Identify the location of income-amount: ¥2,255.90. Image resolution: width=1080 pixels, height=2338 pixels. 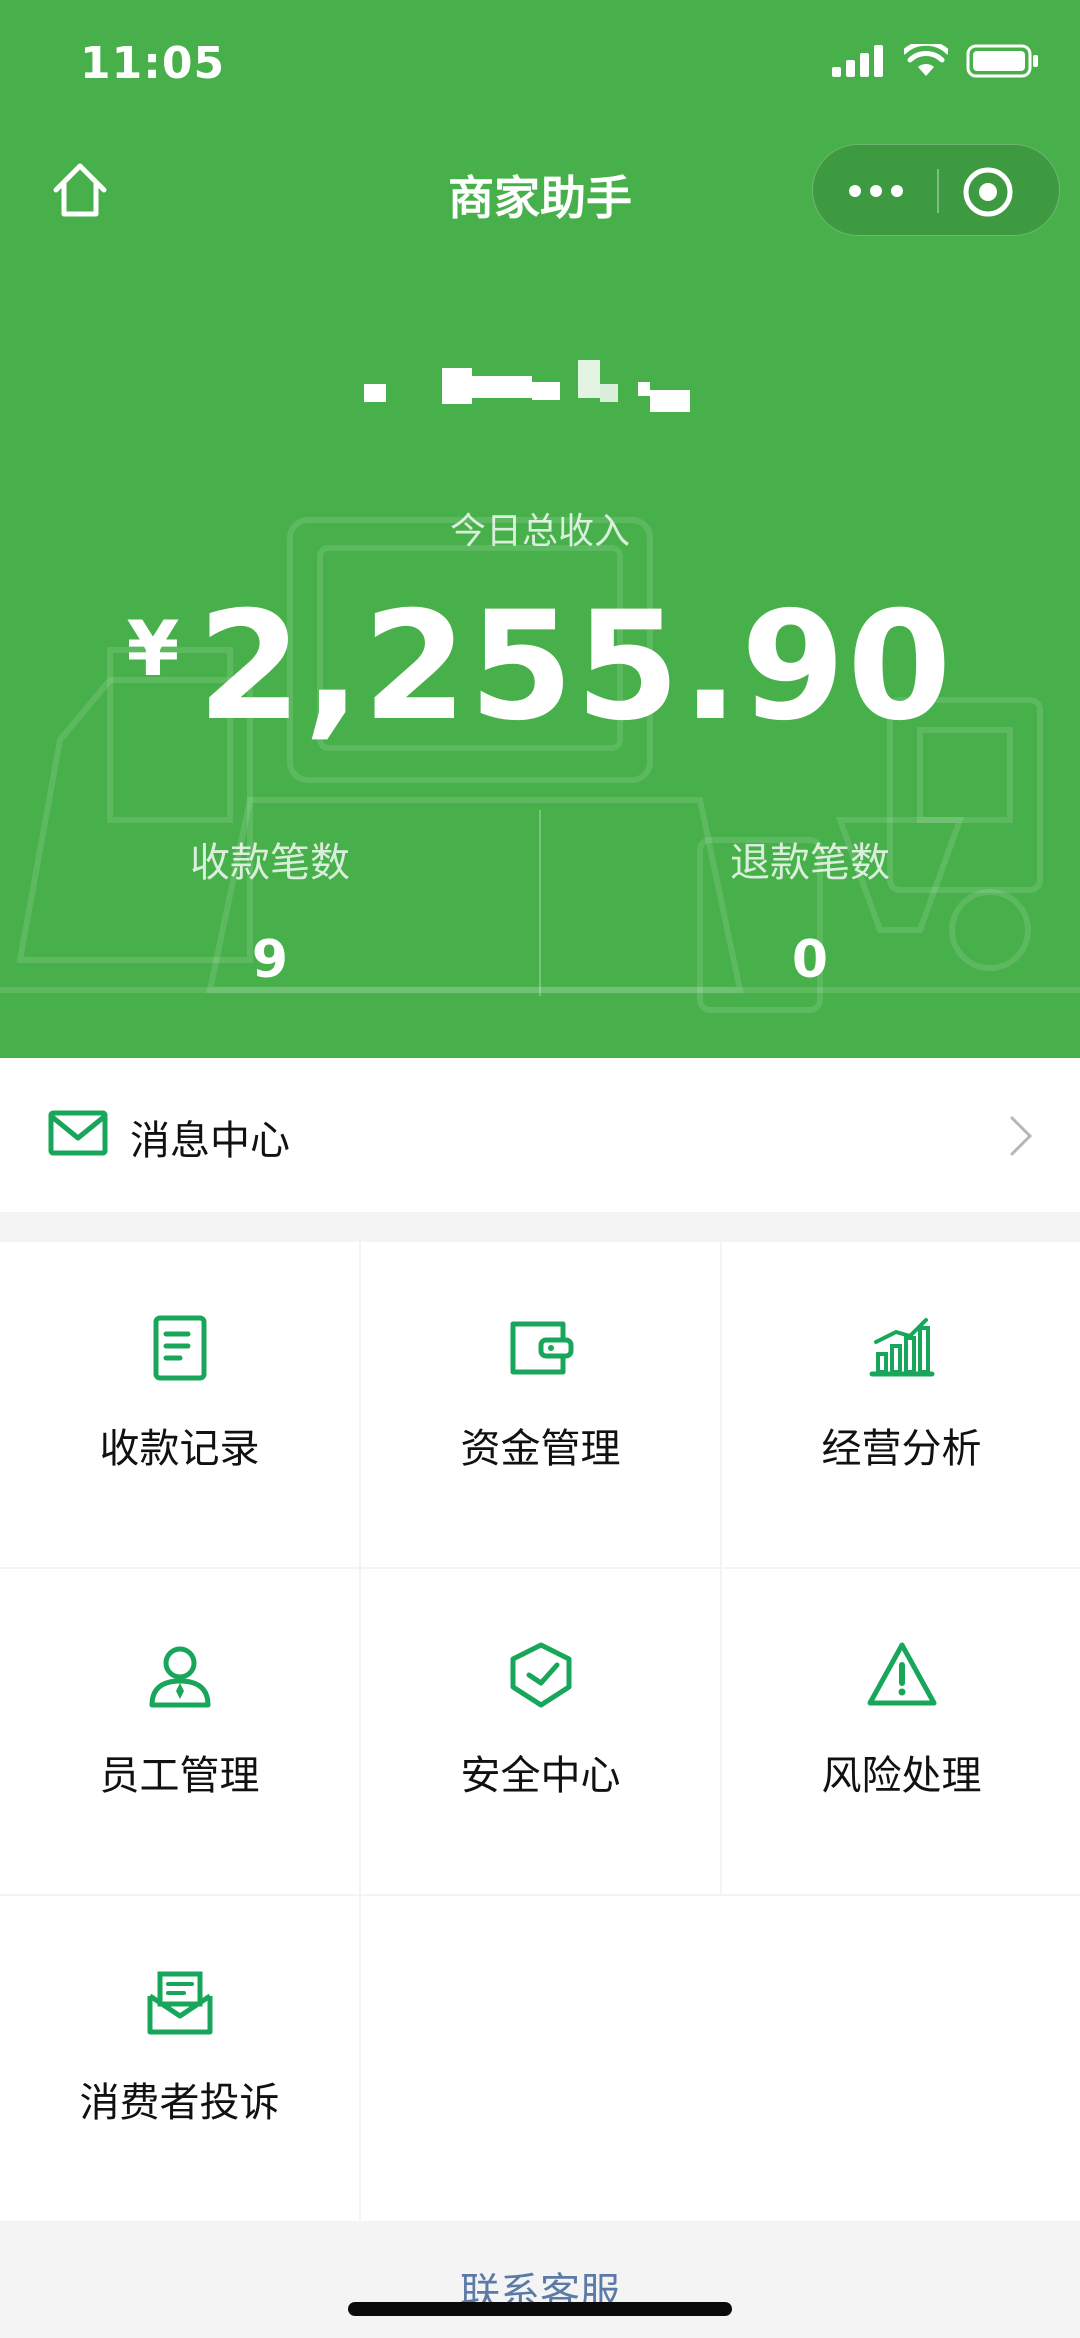
(540, 667).